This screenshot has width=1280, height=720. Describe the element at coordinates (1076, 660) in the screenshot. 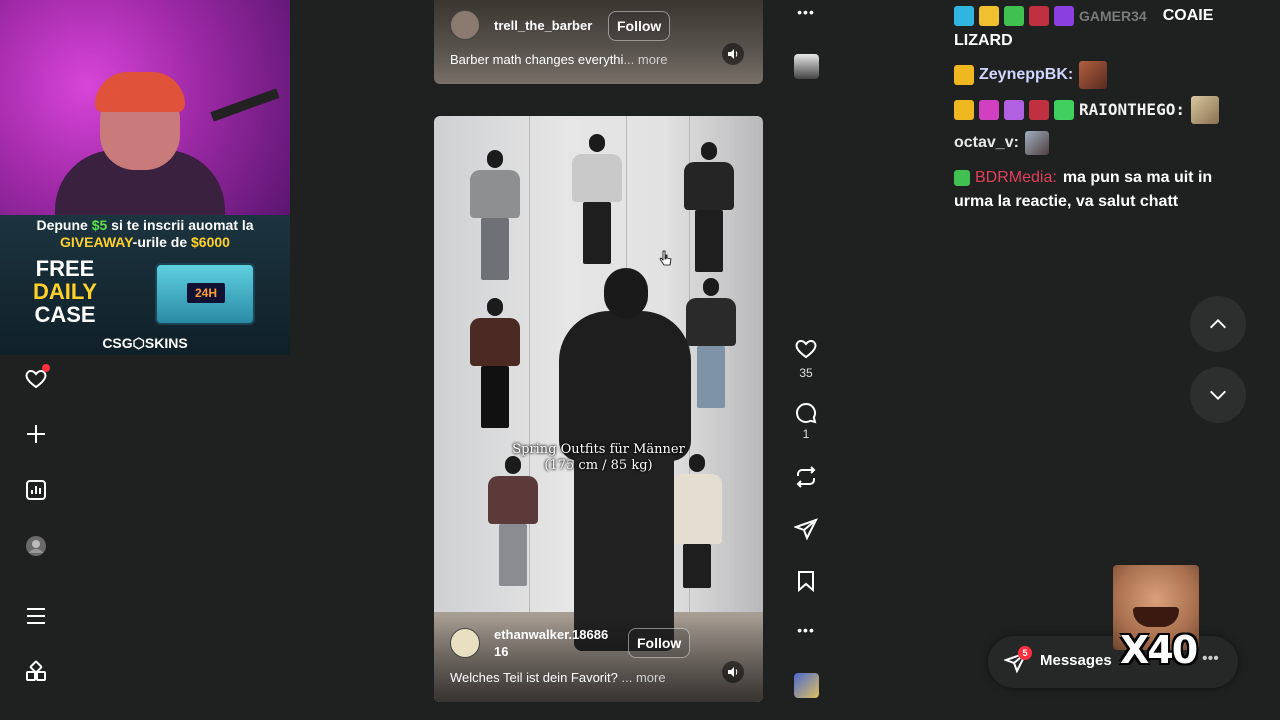

I see `messages-label: Messages` at that location.